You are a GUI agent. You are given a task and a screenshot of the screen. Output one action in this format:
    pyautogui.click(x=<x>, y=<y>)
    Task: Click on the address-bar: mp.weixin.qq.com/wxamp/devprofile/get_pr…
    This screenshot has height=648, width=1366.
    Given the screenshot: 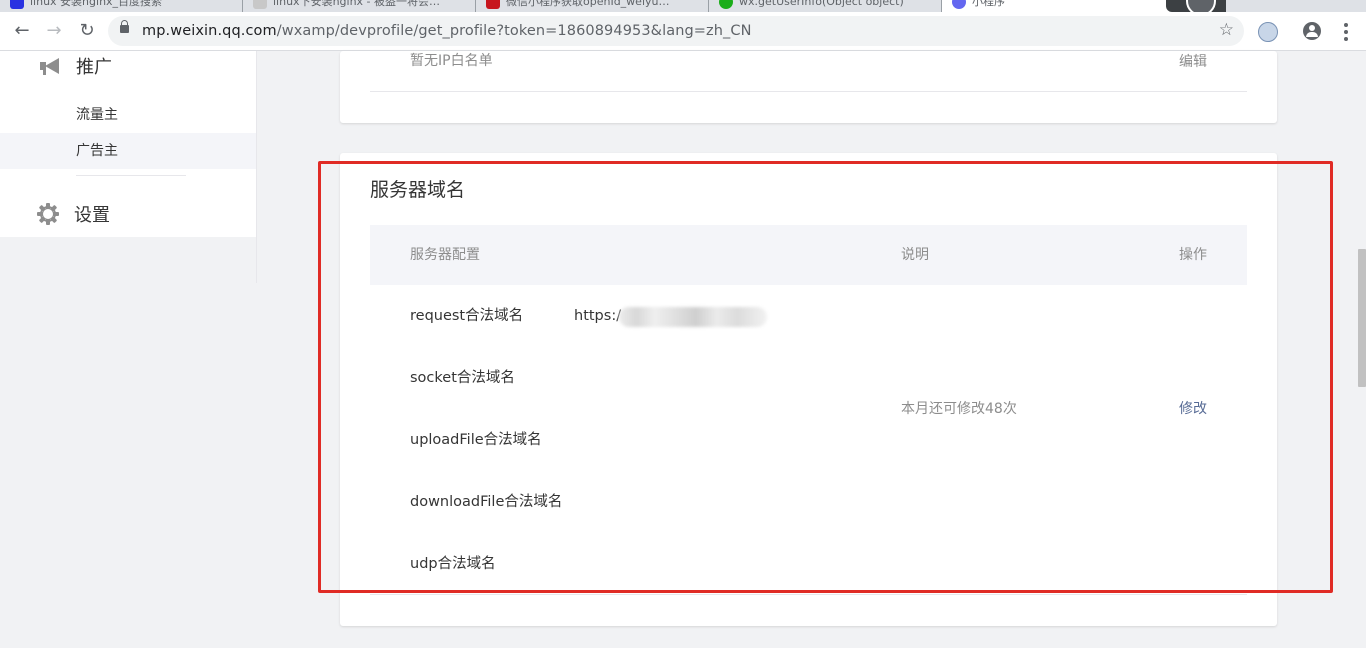 What is the action you would take?
    pyautogui.click(x=676, y=31)
    